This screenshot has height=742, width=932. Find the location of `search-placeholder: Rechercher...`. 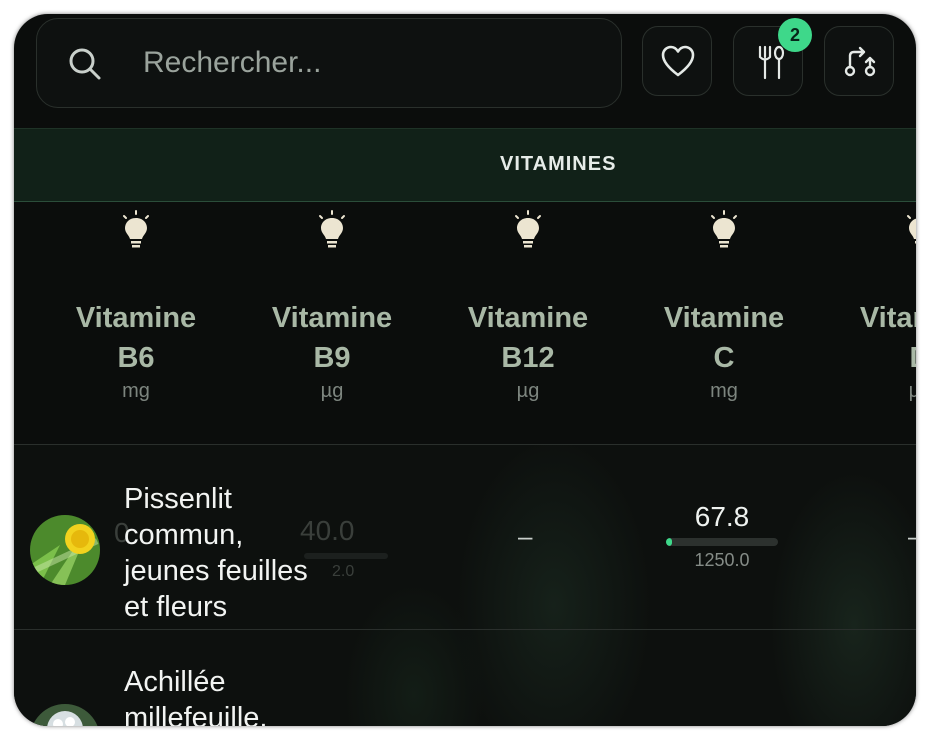

search-placeholder: Rechercher... is located at coordinates (232, 62).